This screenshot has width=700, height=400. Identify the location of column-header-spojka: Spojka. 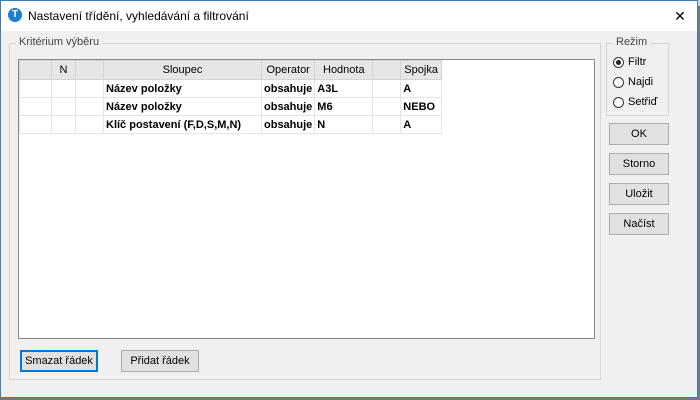
(421, 70).